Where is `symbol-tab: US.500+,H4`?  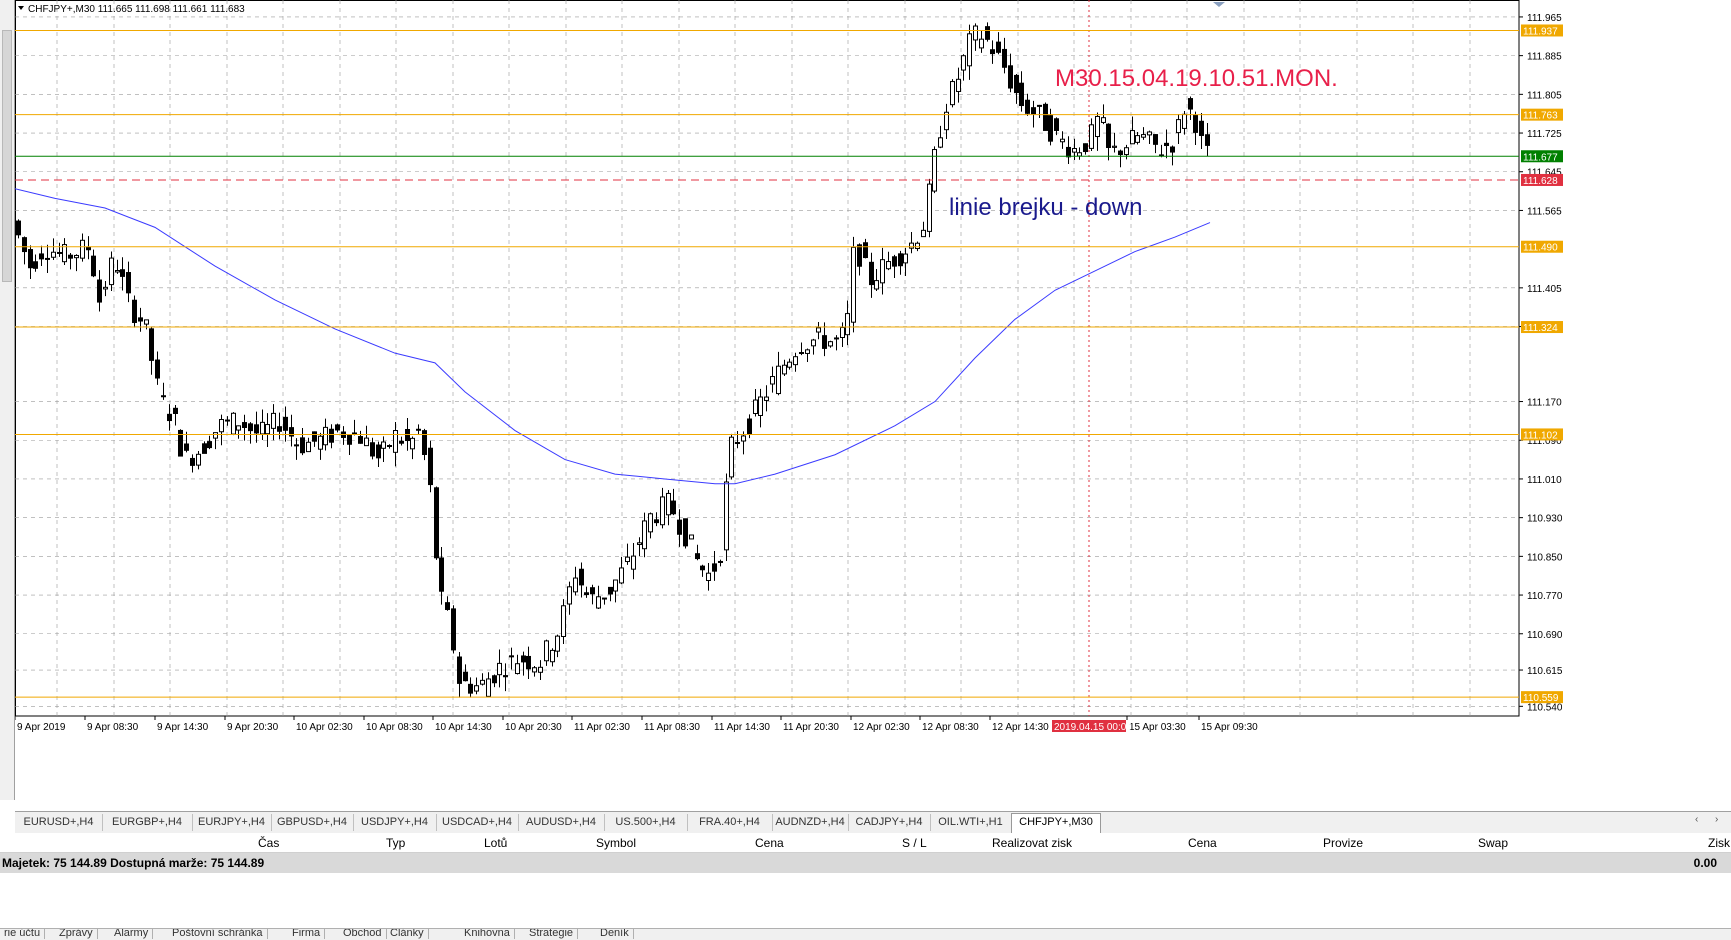
symbol-tab: US.500+,H4 is located at coordinates (646, 822).